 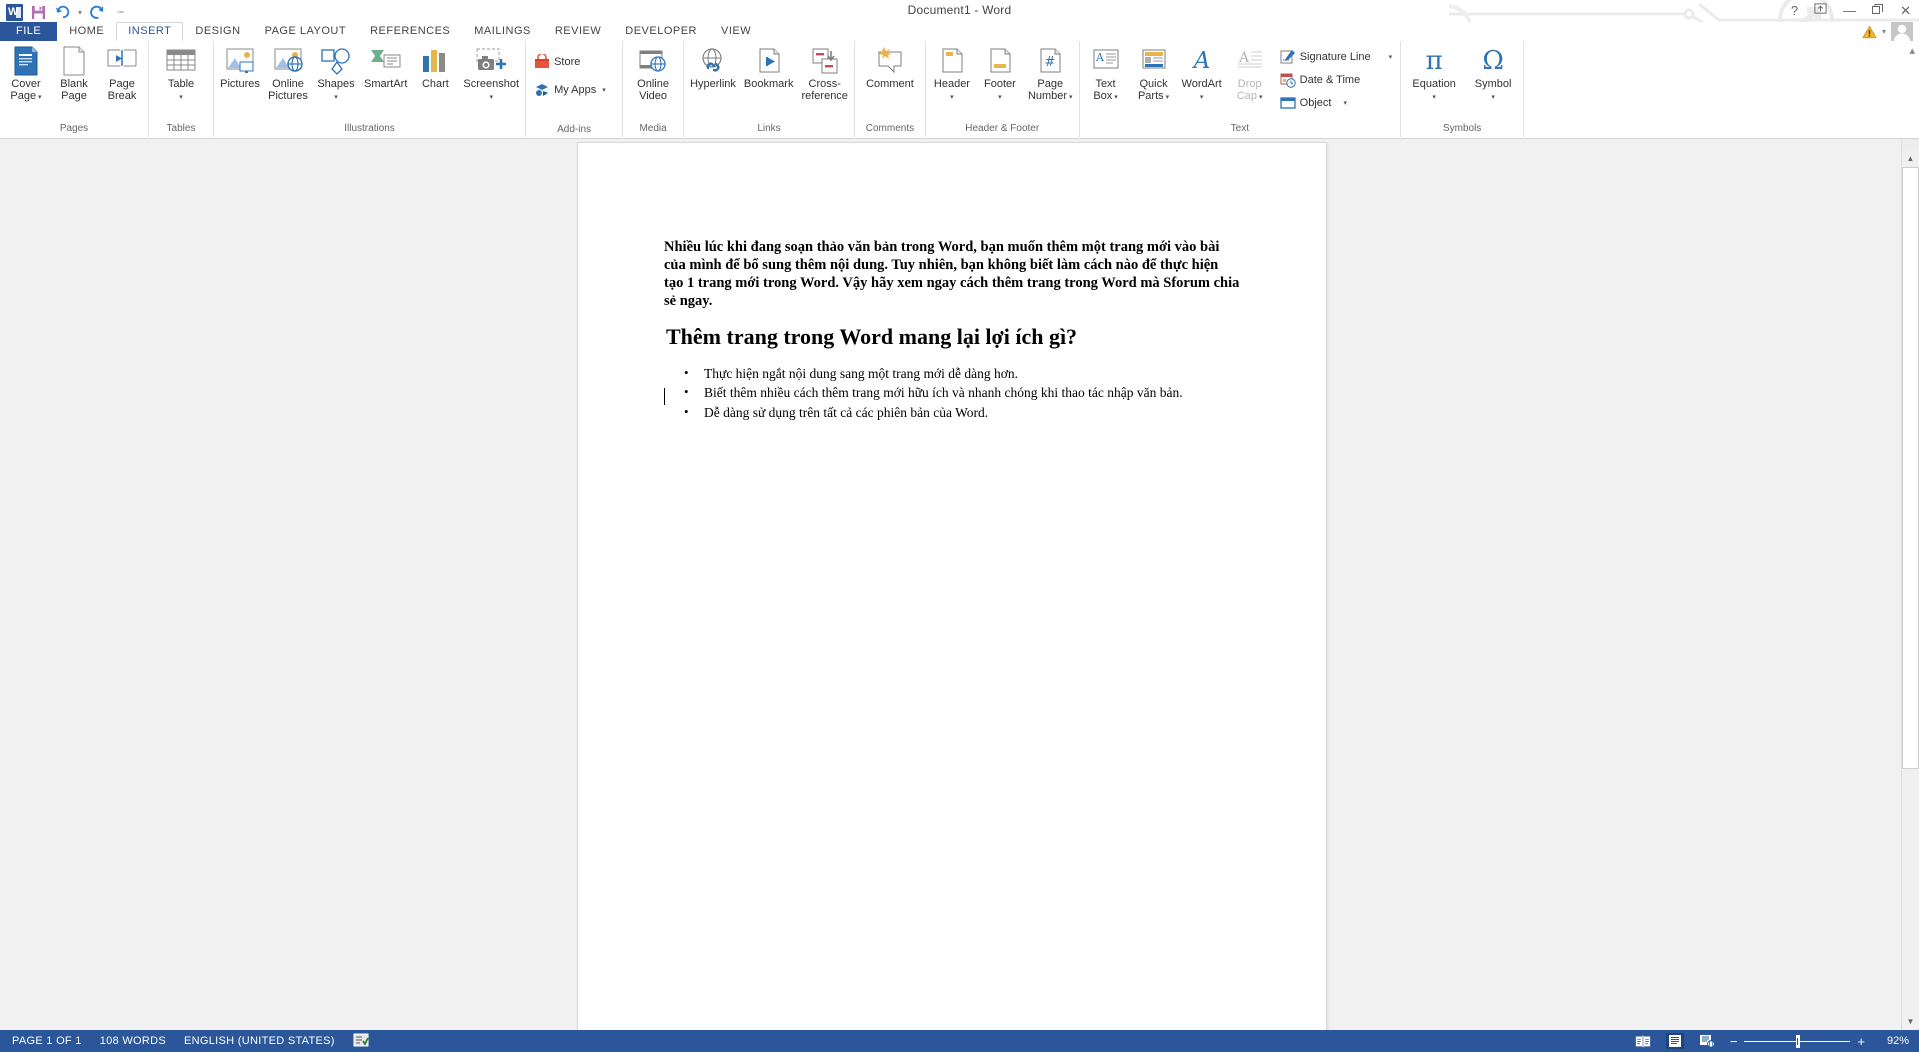 I want to click on minimize-button: —, so click(x=1849, y=11).